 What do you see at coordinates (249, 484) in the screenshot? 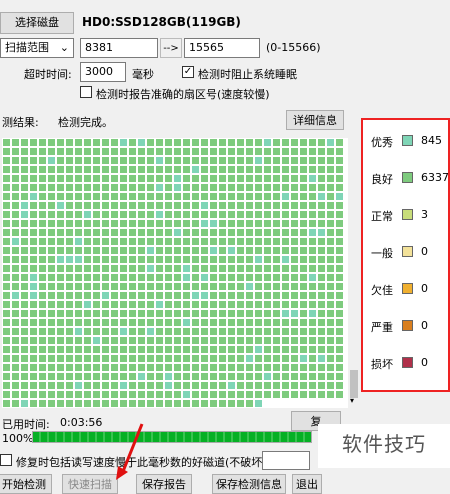
I see `save-scan-info-button: 保存检测信息` at bounding box center [249, 484].